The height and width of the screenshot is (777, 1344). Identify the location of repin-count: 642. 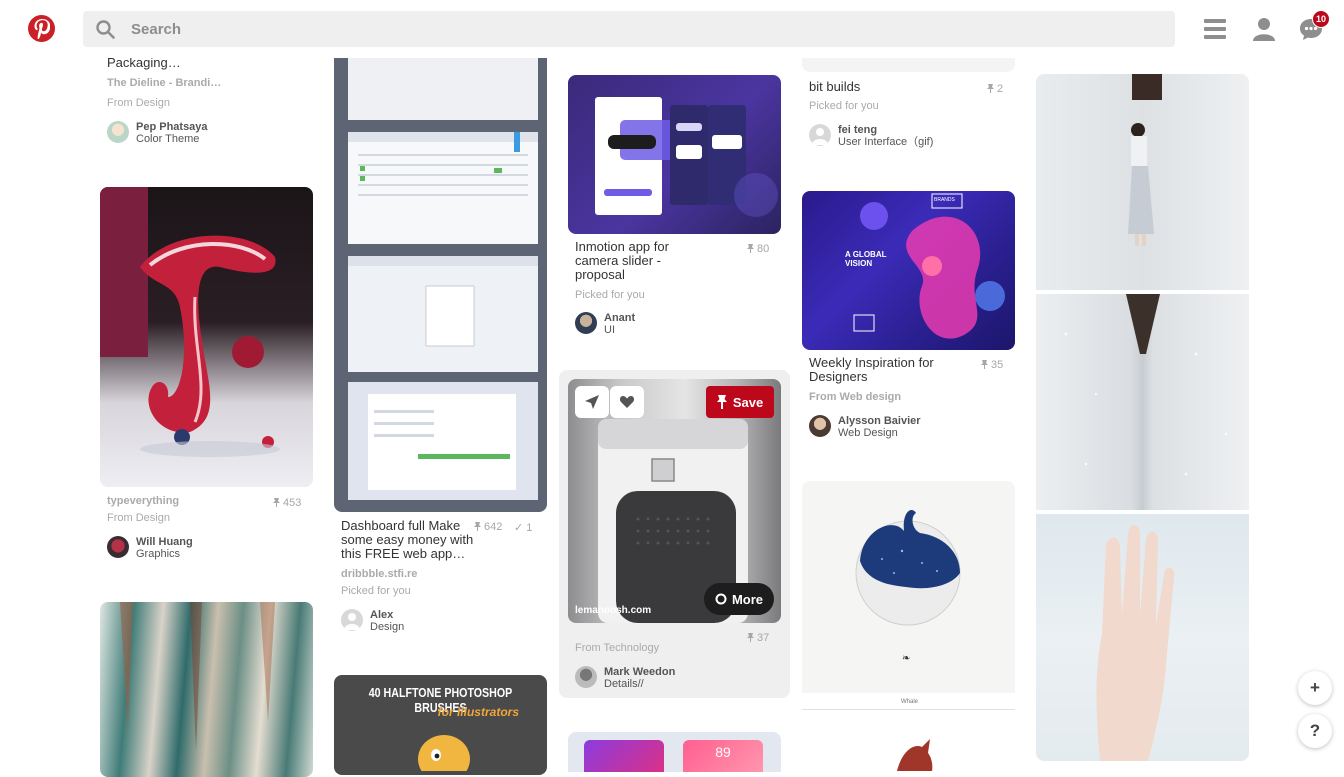
(488, 527).